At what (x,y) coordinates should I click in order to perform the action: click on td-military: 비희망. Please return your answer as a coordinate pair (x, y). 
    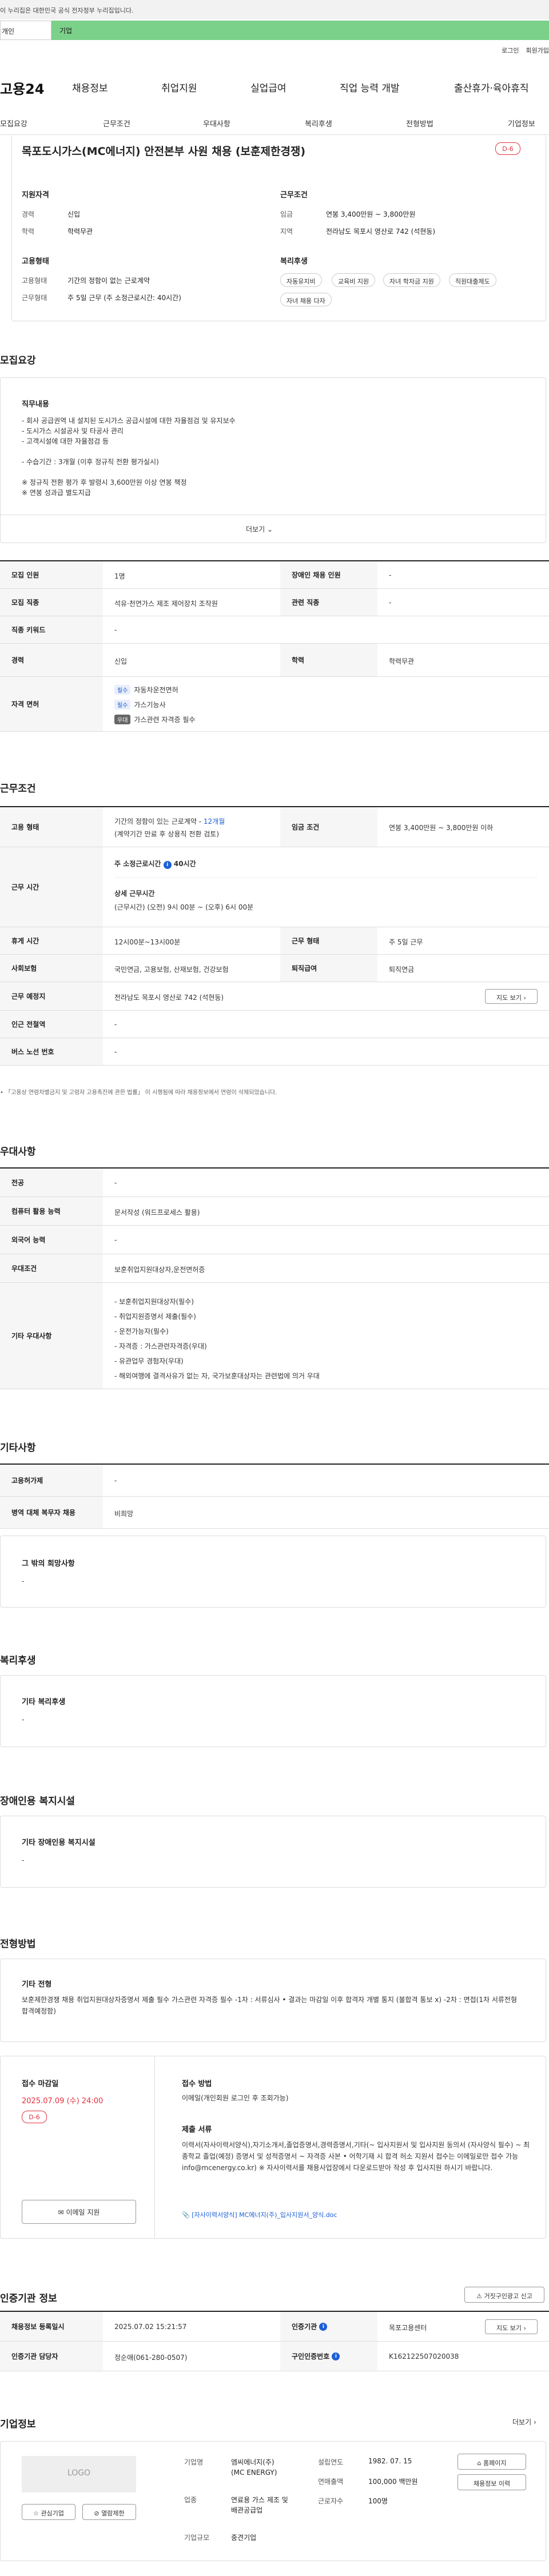
    Looking at the image, I should click on (124, 1514).